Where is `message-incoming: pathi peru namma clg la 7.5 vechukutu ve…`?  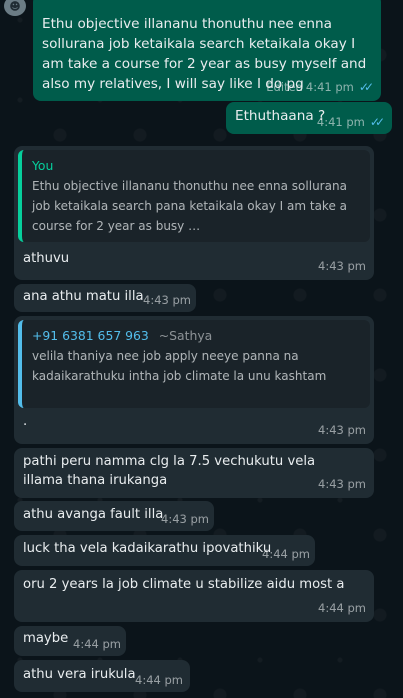 message-incoming: pathi peru namma clg la 7.5 vechukutu ve… is located at coordinates (194, 473).